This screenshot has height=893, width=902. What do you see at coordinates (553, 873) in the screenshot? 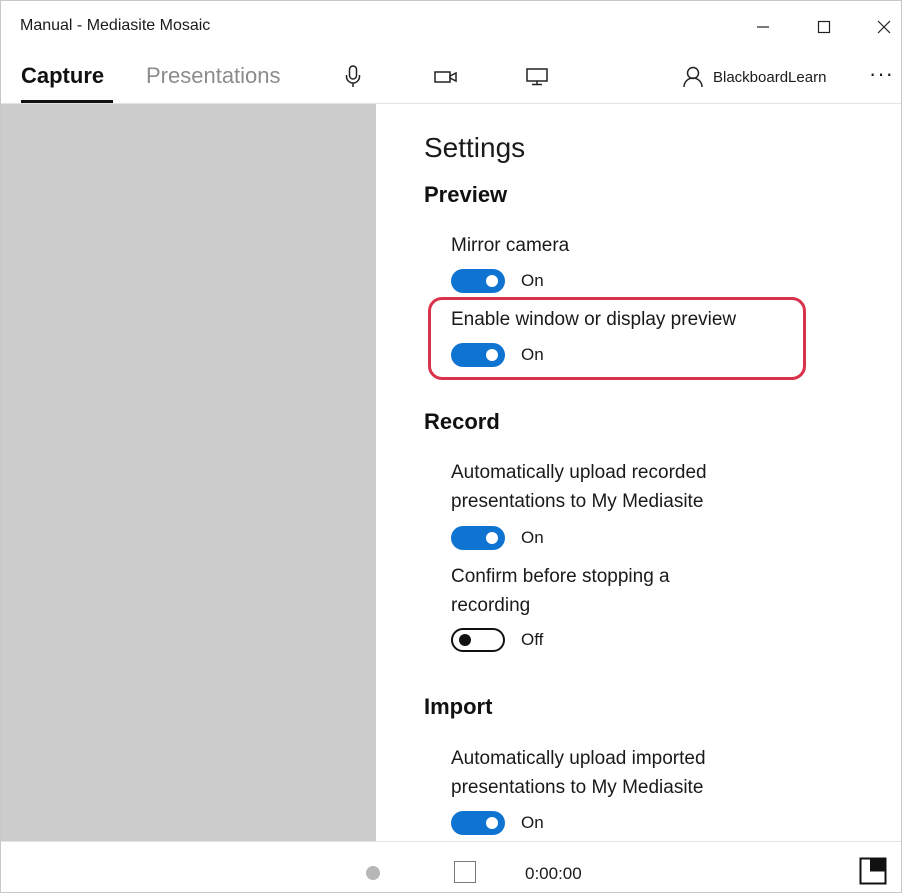
I see `recording-timer: 0:00:00` at bounding box center [553, 873].